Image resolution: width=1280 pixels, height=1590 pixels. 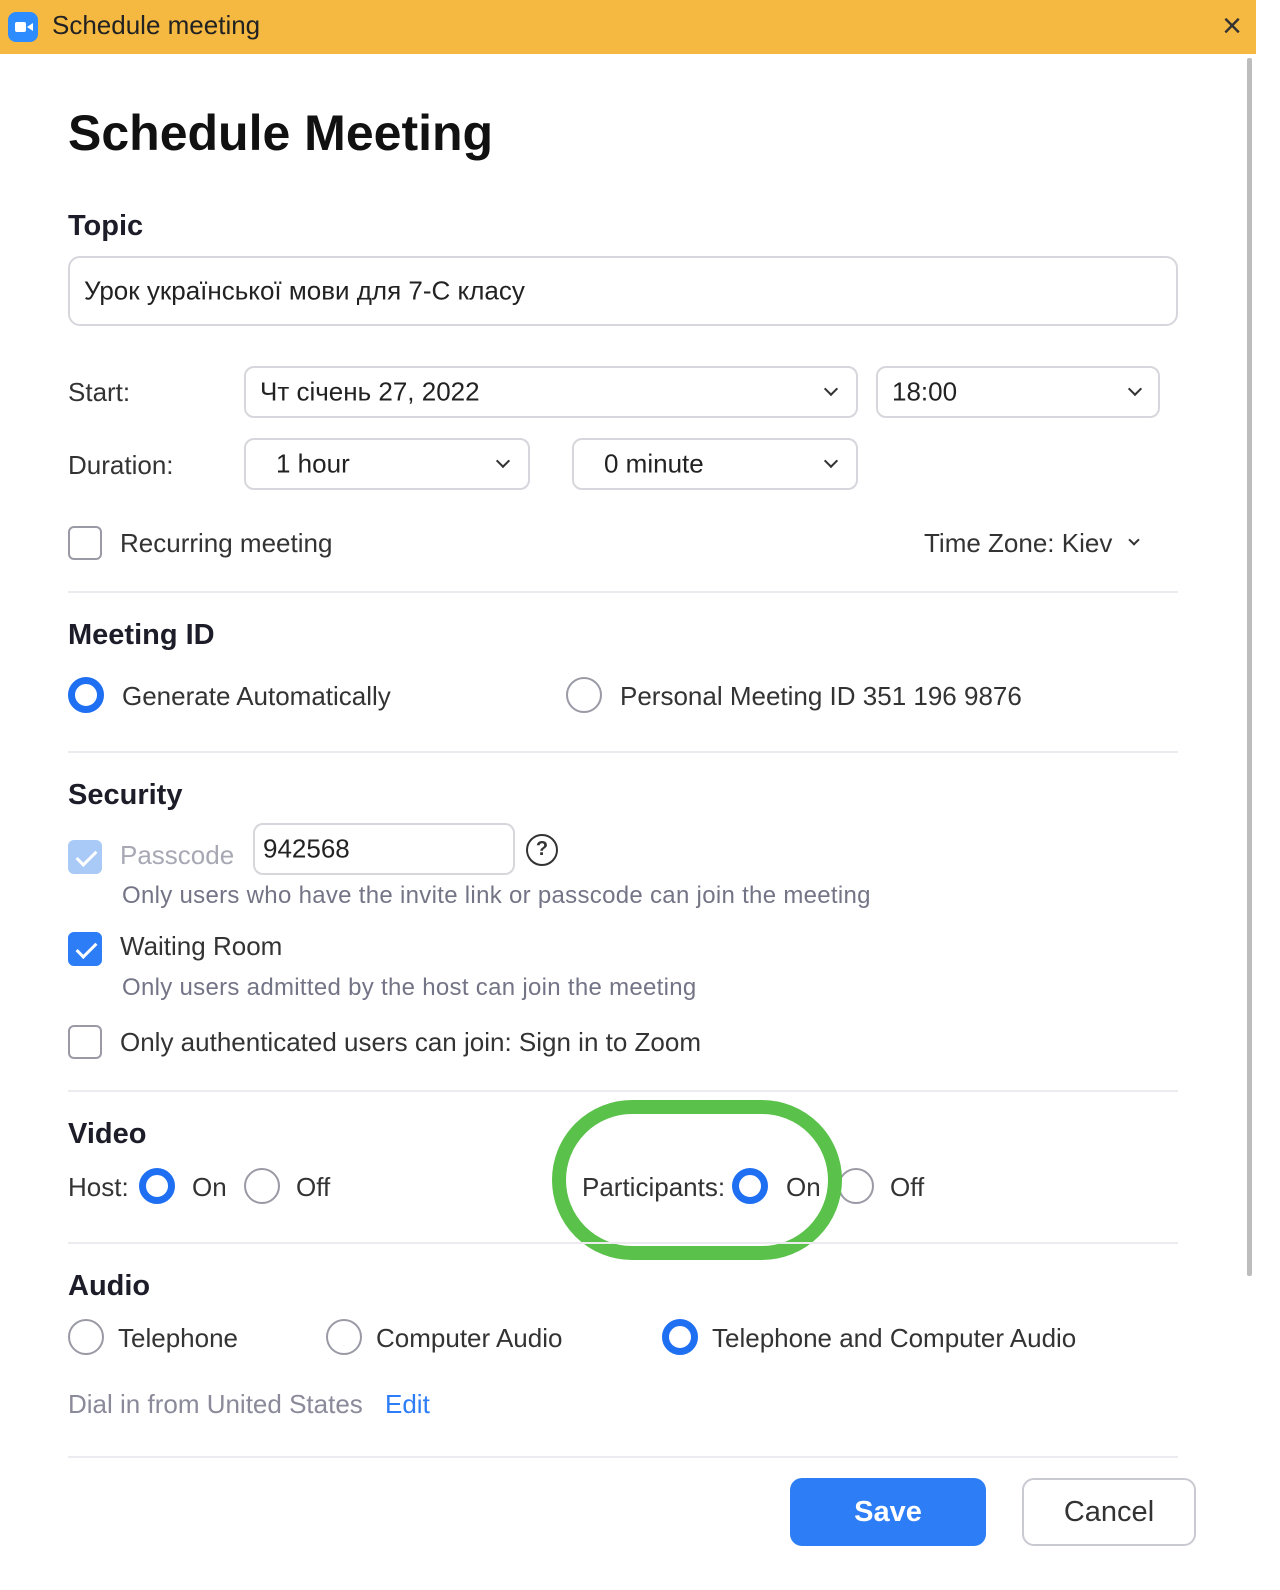 What do you see at coordinates (313, 463) in the screenshot?
I see `duration-hours-value: 1 hour` at bounding box center [313, 463].